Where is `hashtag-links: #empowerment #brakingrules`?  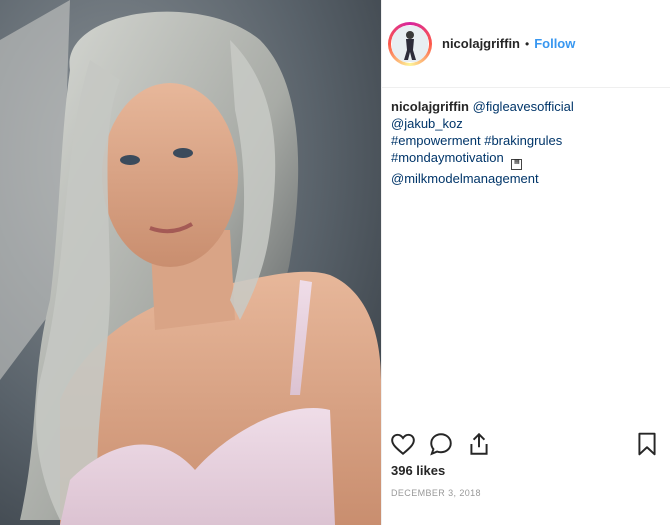 hashtag-links: #empowerment #brakingrules is located at coordinates (530, 140).